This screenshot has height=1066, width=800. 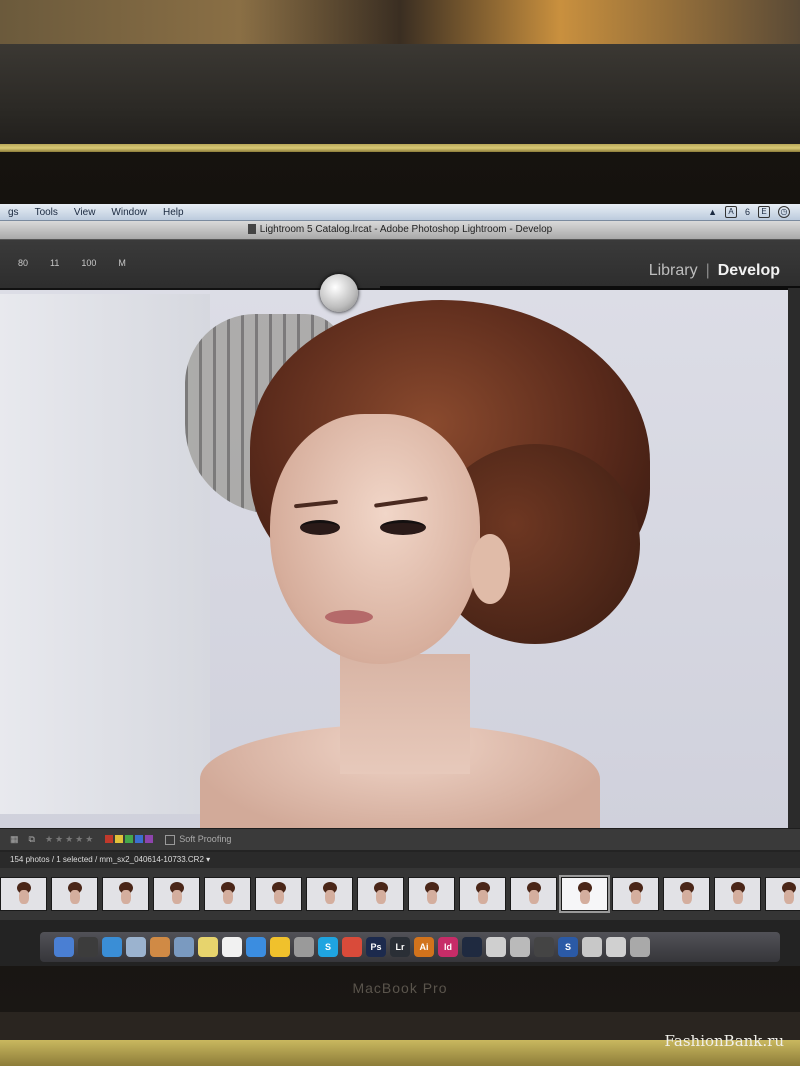 I want to click on rating-stars: ★★★★★, so click(x=70, y=839).